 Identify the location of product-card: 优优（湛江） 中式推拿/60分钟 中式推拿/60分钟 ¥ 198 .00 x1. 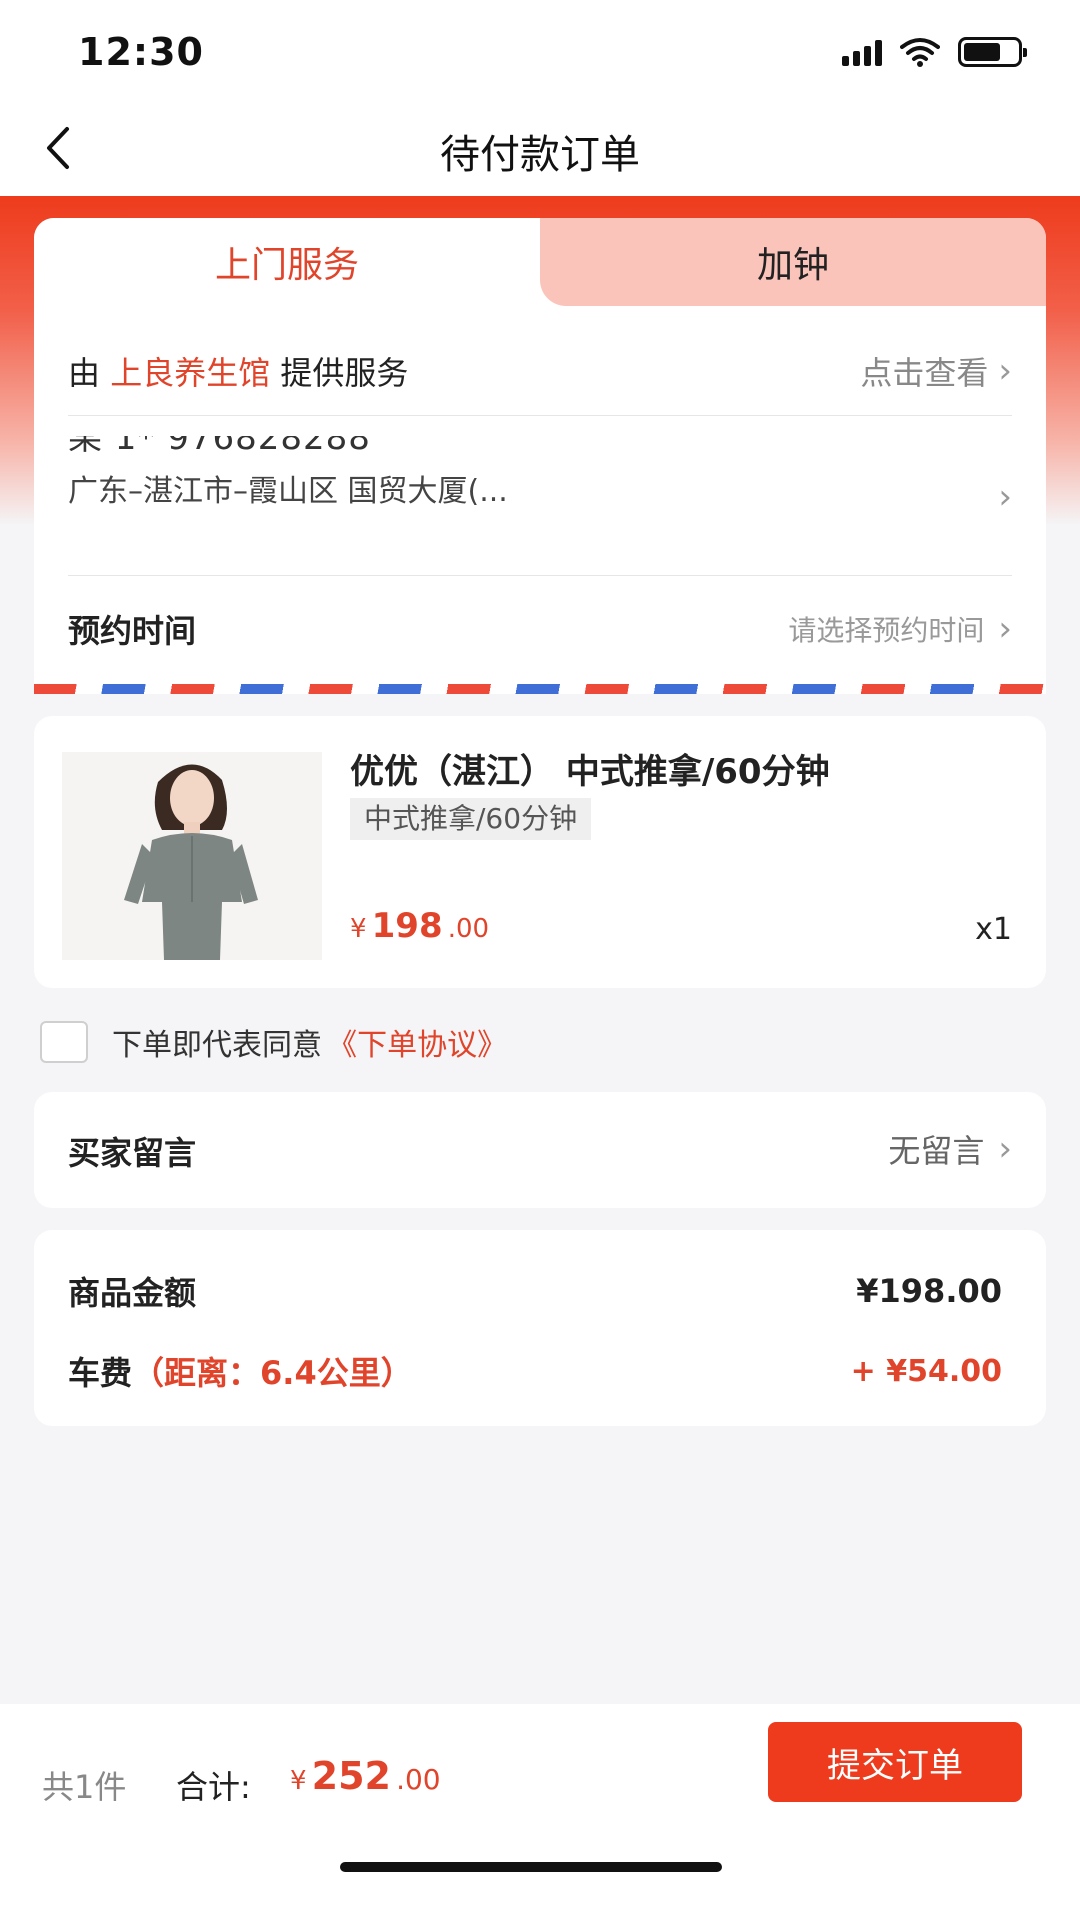
(540, 852).